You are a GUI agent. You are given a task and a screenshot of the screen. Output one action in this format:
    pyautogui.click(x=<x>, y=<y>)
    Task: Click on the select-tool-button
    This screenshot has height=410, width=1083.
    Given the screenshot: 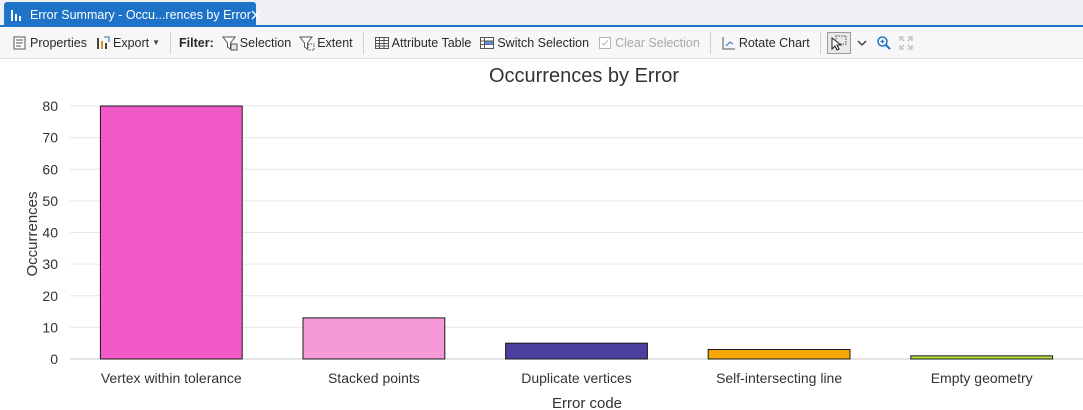 What is the action you would take?
    pyautogui.click(x=838, y=42)
    